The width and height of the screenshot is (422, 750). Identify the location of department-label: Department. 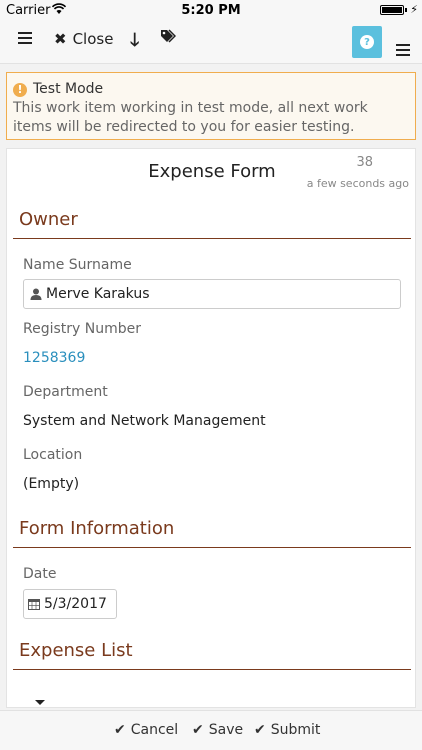
(65, 392).